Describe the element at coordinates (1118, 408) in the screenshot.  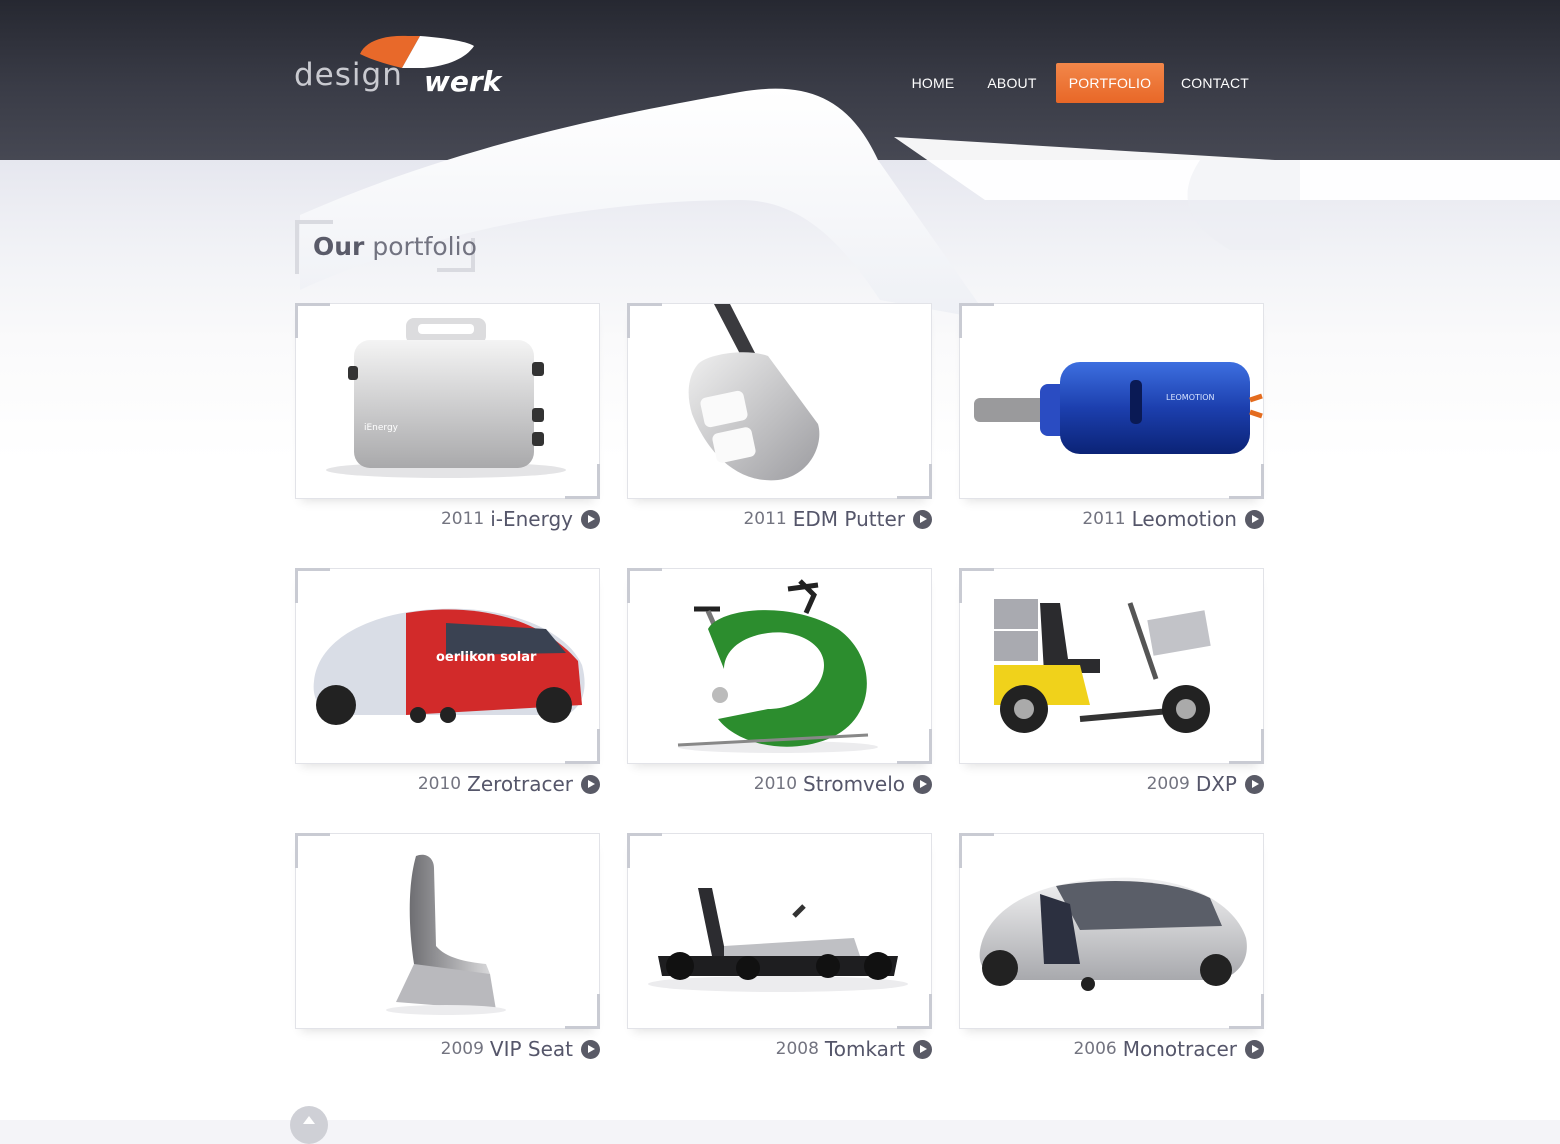
I see `blue-motor-image: LEOMOTION` at that location.